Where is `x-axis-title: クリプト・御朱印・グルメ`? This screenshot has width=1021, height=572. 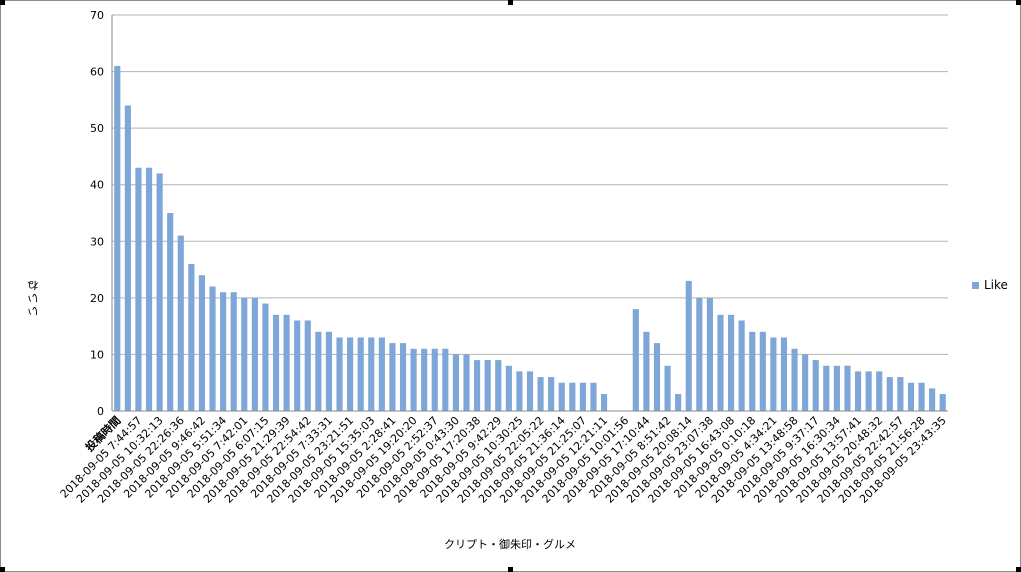
x-axis-title: クリプト・御朱印・グルメ is located at coordinates (510, 544).